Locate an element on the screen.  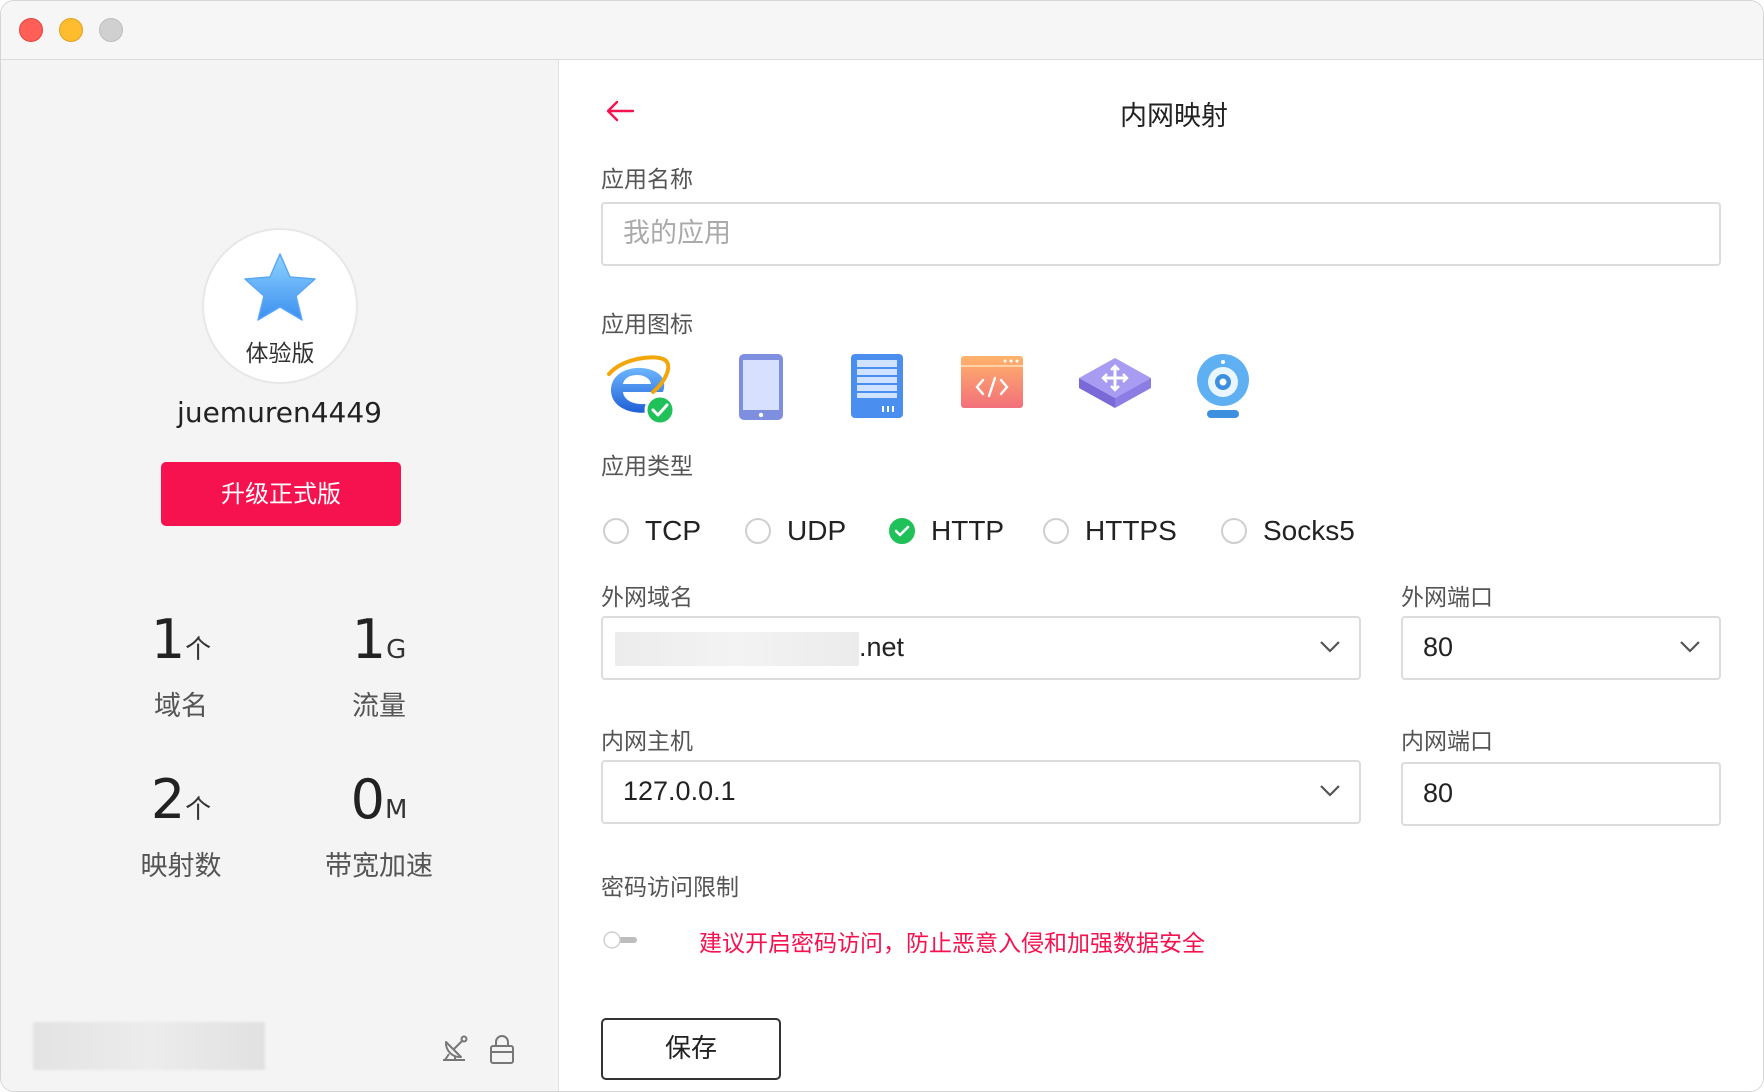
radio-http: HTTP is located at coordinates (946, 531).